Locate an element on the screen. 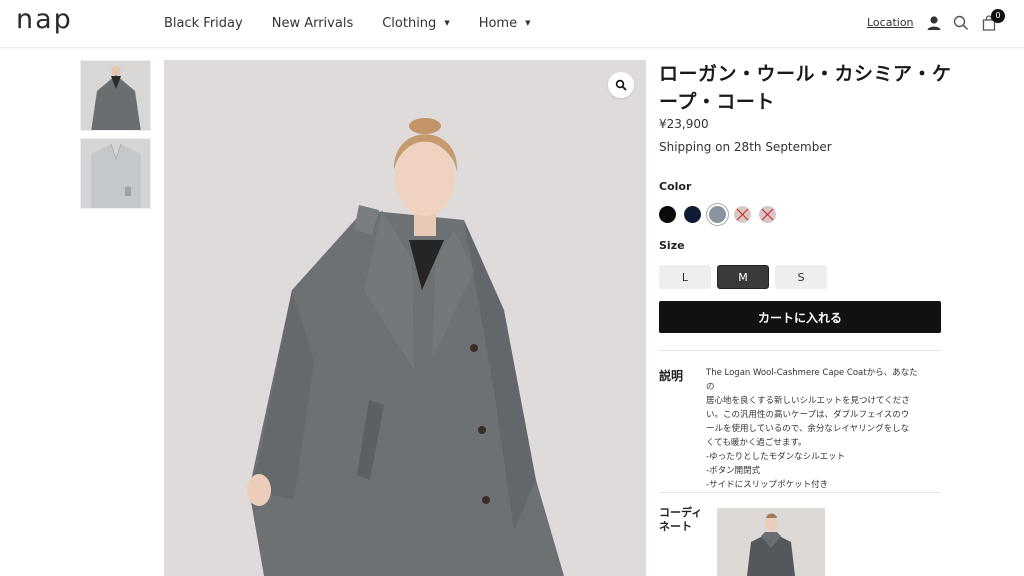 This screenshot has width=1024, height=576. nav-label: Black Friday is located at coordinates (203, 23).